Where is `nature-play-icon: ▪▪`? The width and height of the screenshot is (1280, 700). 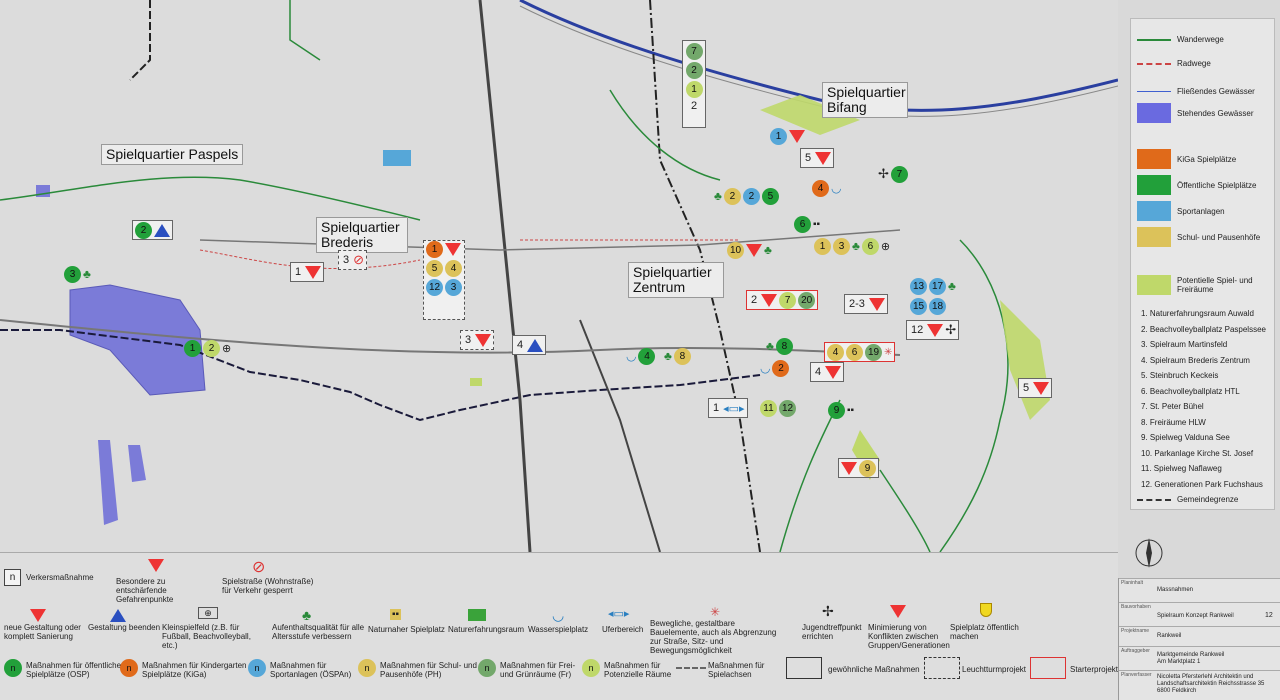 nature-play-icon: ▪▪ is located at coordinates (396, 614).